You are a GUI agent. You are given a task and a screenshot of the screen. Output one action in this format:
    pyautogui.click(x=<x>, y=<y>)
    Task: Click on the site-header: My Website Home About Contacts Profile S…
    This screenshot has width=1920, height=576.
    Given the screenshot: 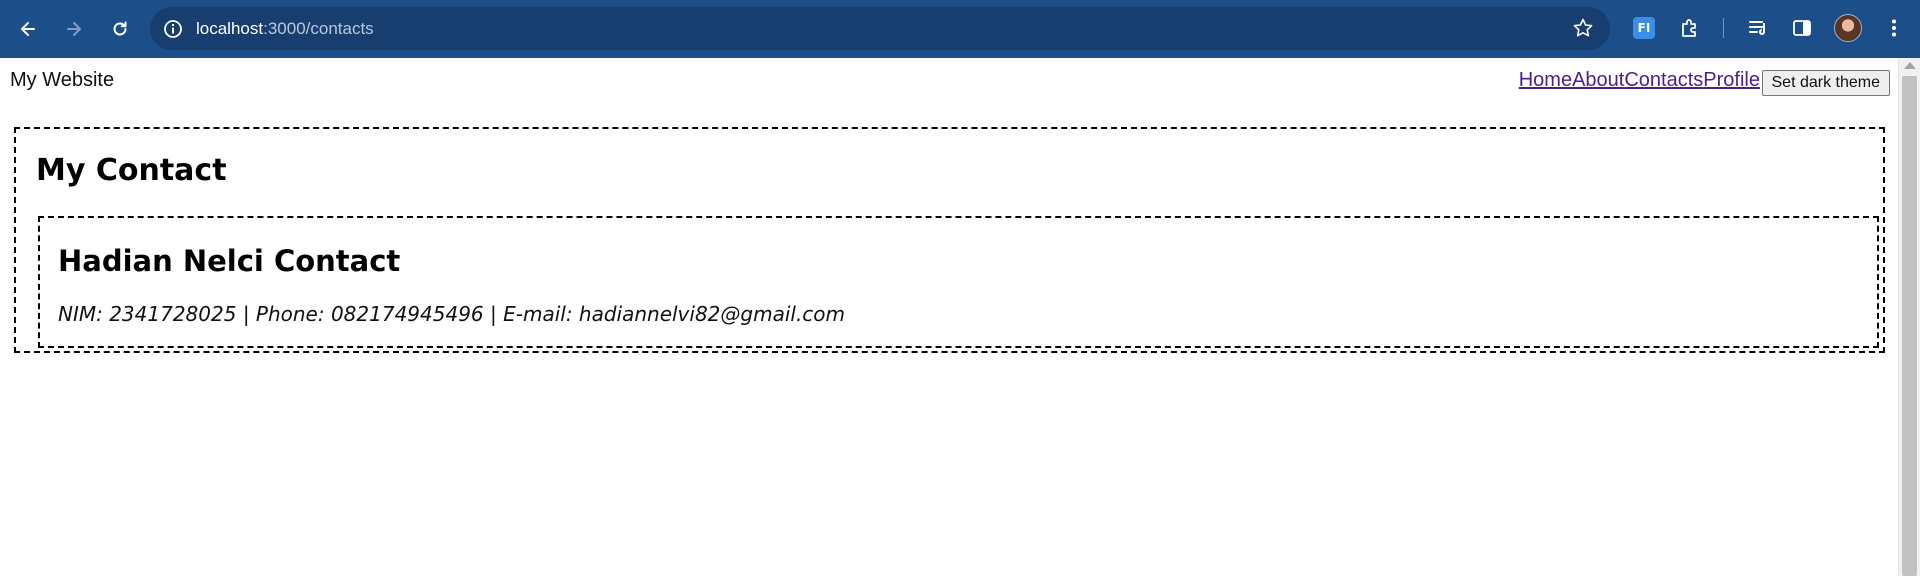 What is the action you would take?
    pyautogui.click(x=950, y=82)
    